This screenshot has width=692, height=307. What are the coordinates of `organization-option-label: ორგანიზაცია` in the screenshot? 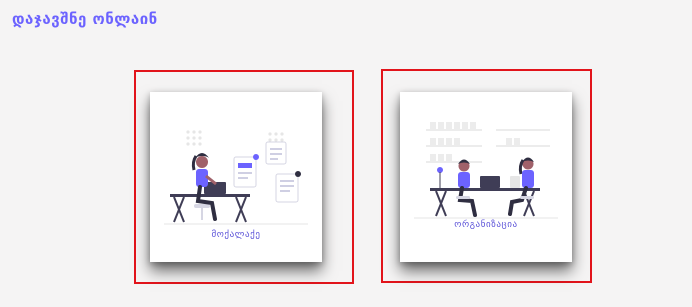 It's located at (486, 225).